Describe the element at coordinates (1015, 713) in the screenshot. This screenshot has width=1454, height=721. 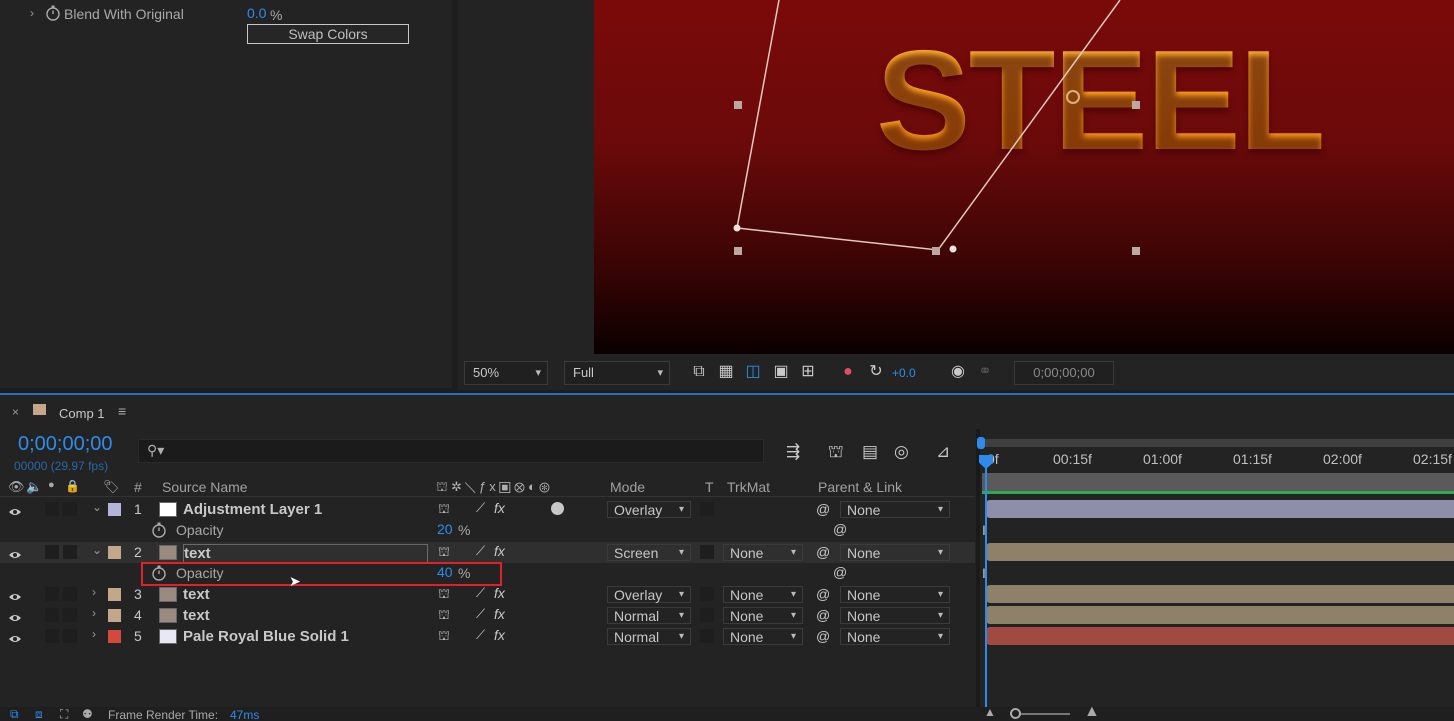
I see `zoom-slider-thumb` at that location.